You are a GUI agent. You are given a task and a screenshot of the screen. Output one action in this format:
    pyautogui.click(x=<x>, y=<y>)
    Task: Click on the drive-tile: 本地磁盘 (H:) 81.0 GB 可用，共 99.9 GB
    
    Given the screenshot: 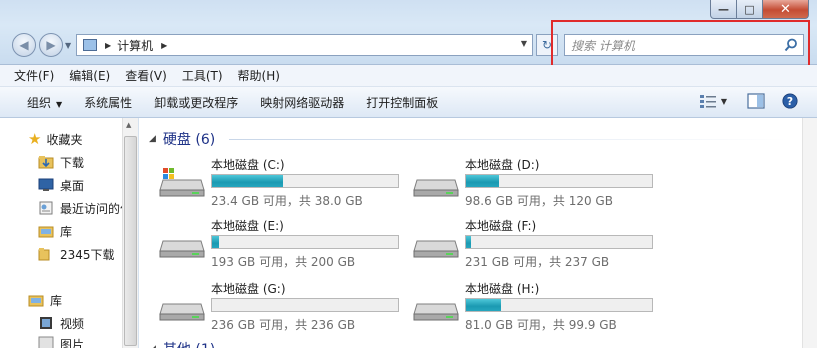 What is the action you would take?
    pyautogui.click(x=538, y=308)
    